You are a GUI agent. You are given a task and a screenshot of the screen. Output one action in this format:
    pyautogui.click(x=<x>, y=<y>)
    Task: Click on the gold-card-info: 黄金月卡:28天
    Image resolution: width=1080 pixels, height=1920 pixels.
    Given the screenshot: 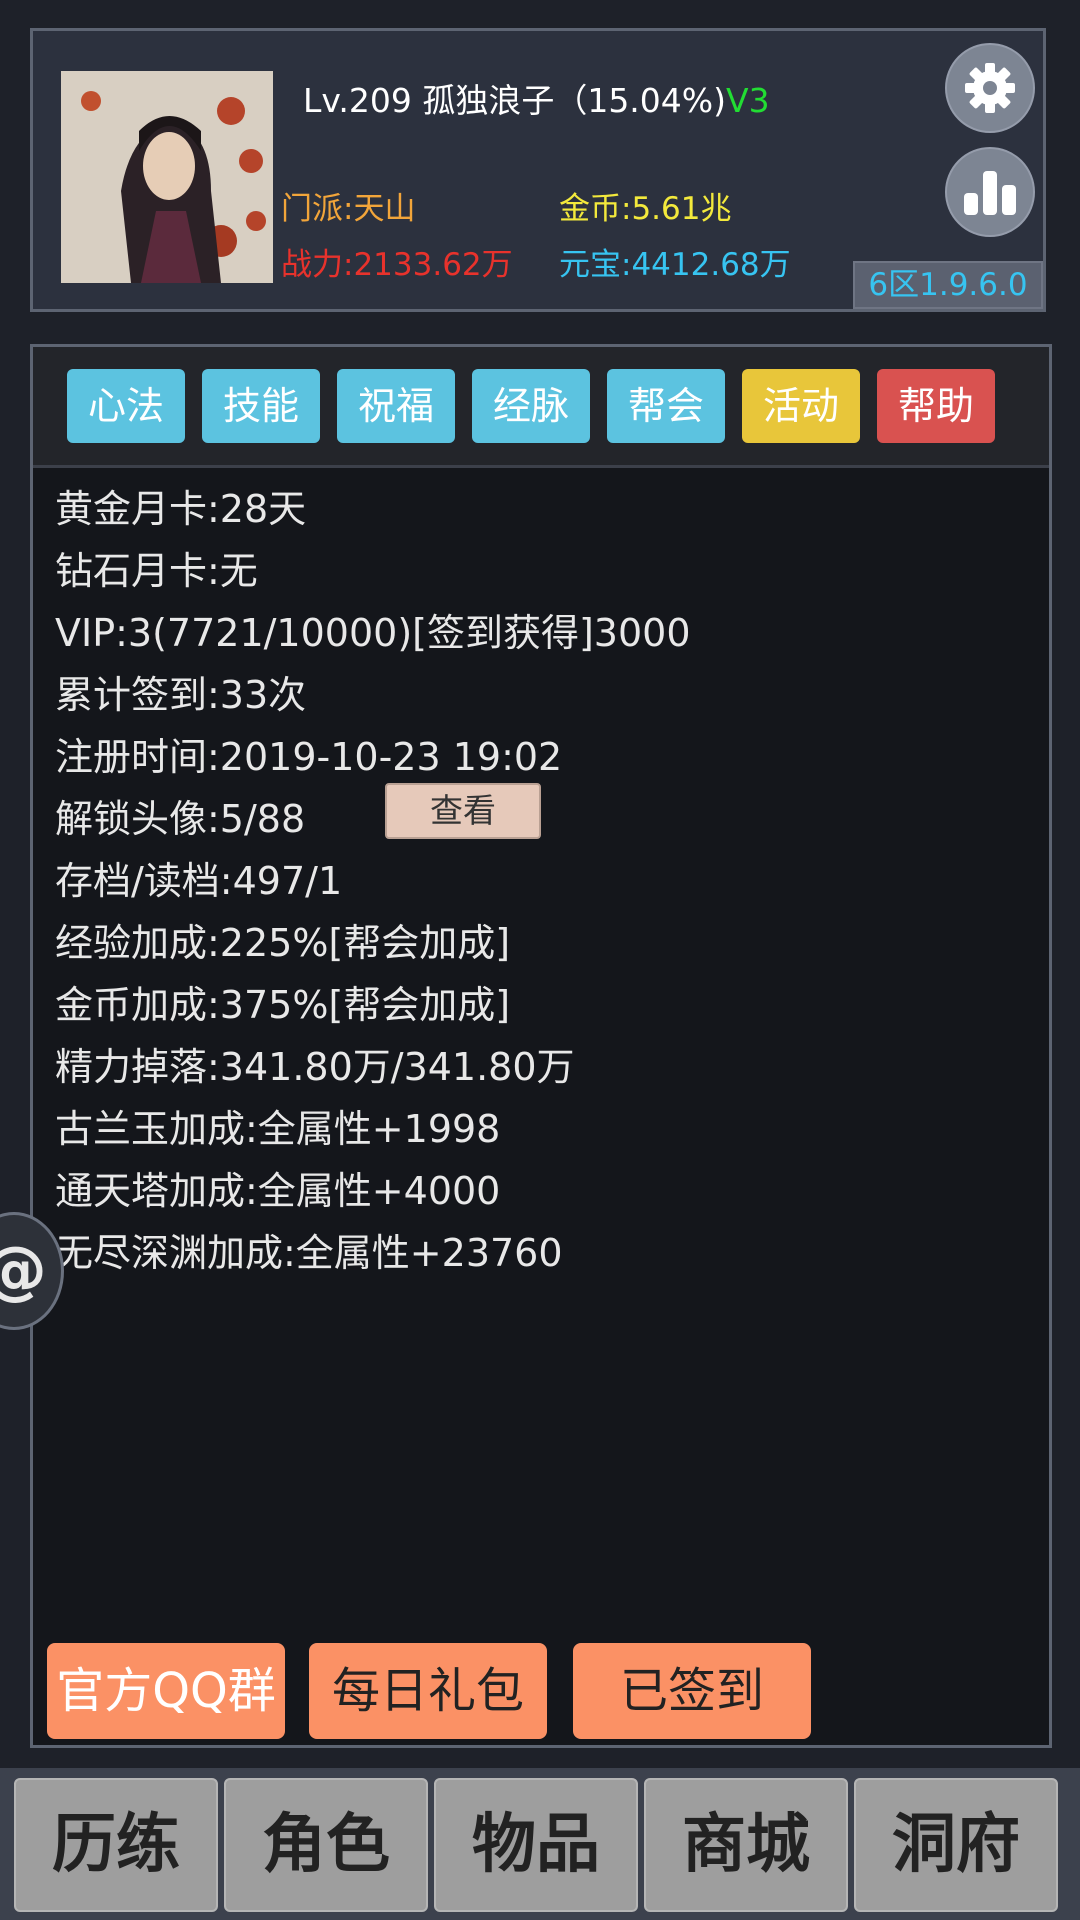 What is the action you would take?
    pyautogui.click(x=181, y=509)
    